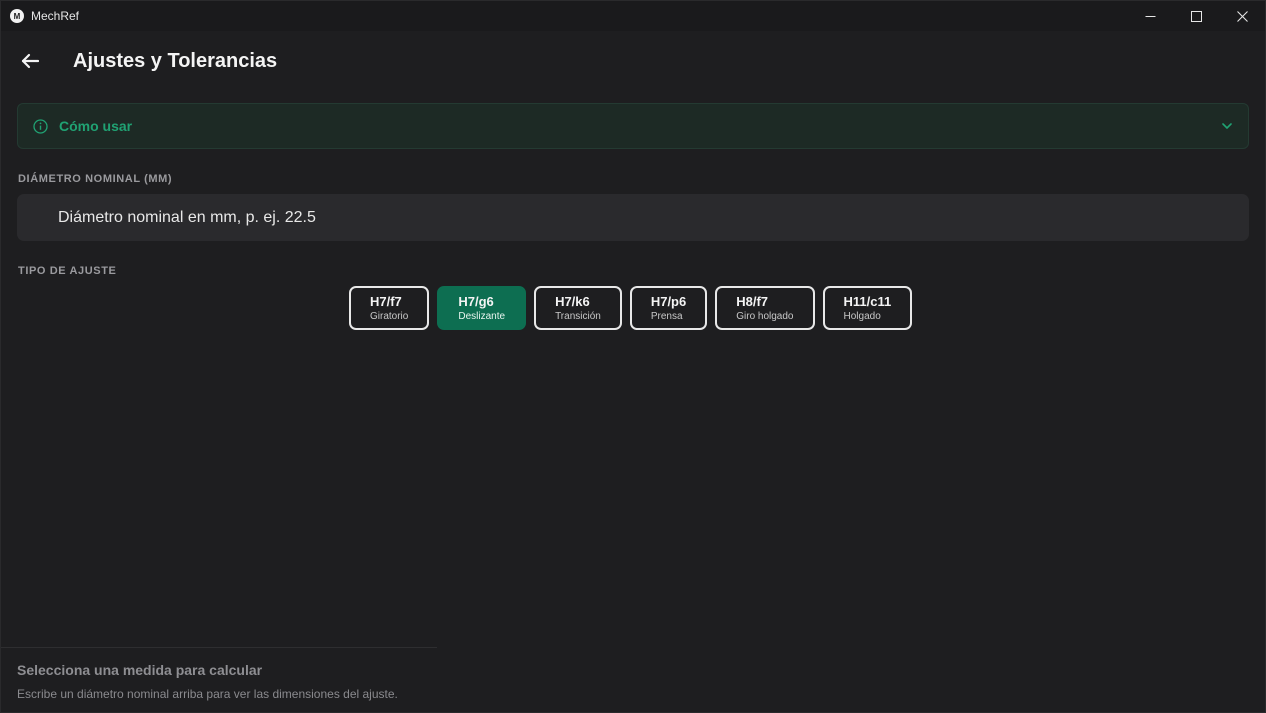  Describe the element at coordinates (867, 301) in the screenshot. I see `fit-option-code: H11/c11` at that location.